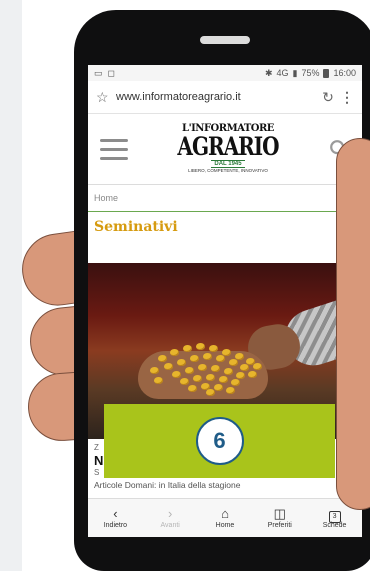 Image resolution: width=370 pixels, height=571 pixels. What do you see at coordinates (106, 97) in the screenshot?
I see `star-icon: ☆` at bounding box center [106, 97].